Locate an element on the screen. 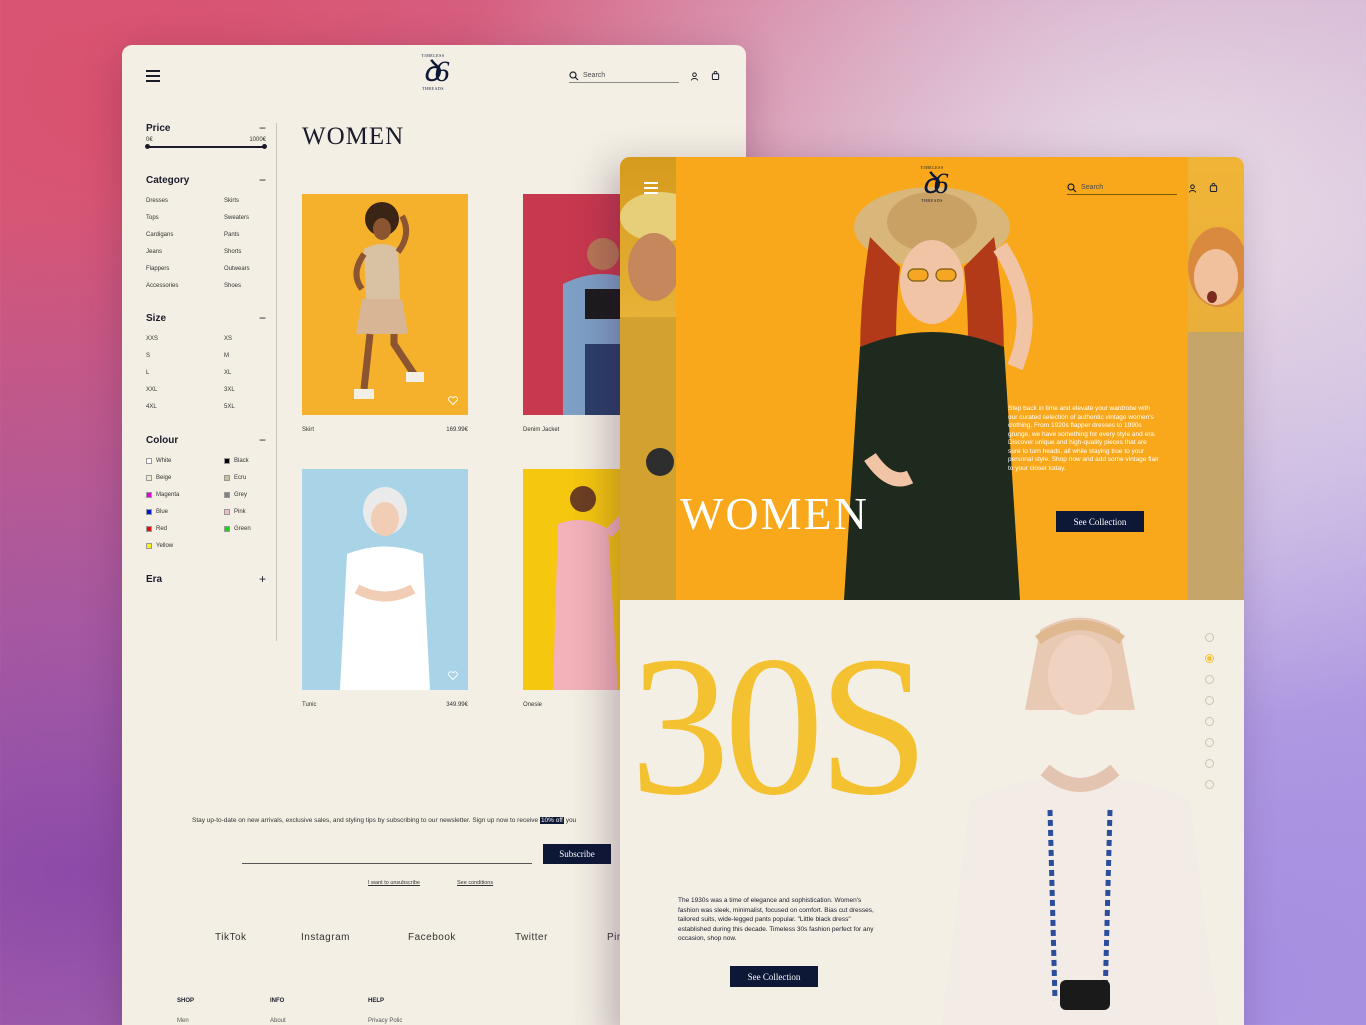 The width and height of the screenshot is (1366, 1025). category-option: Shorts is located at coordinates (245, 252).